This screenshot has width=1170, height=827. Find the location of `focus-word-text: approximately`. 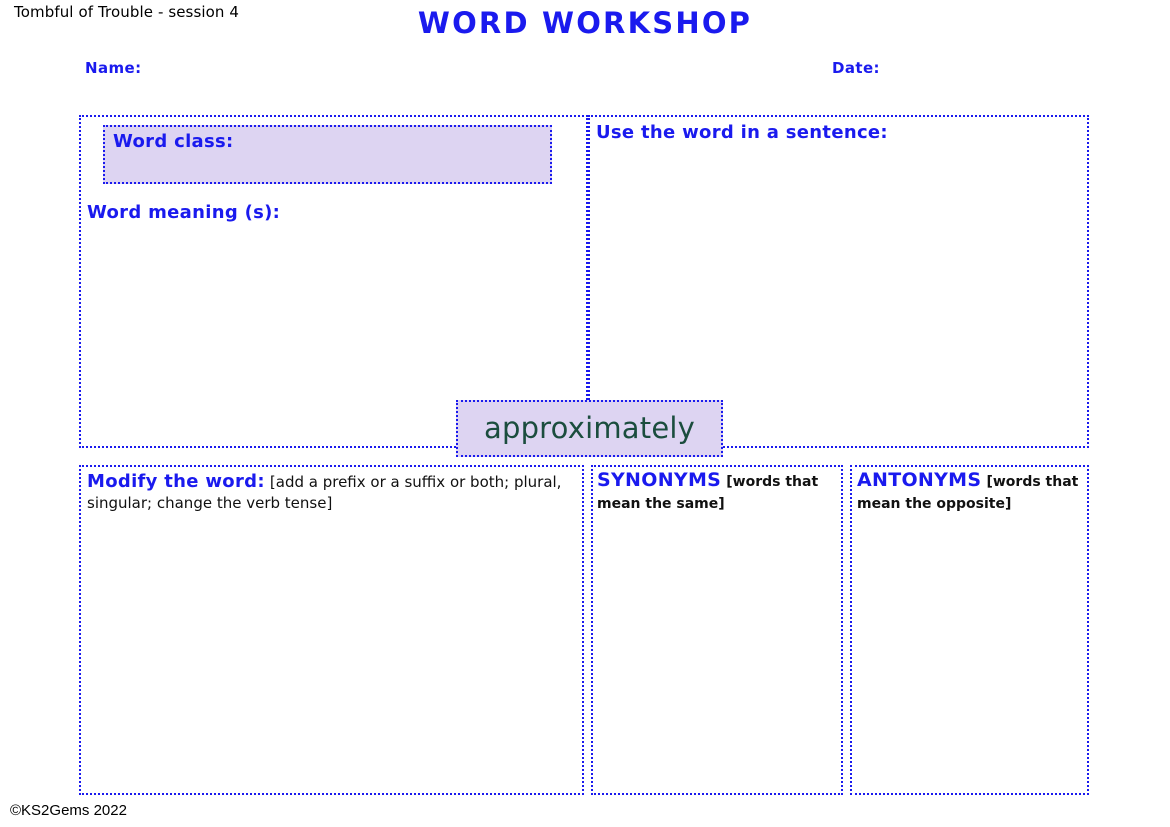

focus-word-text: approximately is located at coordinates (589, 428).